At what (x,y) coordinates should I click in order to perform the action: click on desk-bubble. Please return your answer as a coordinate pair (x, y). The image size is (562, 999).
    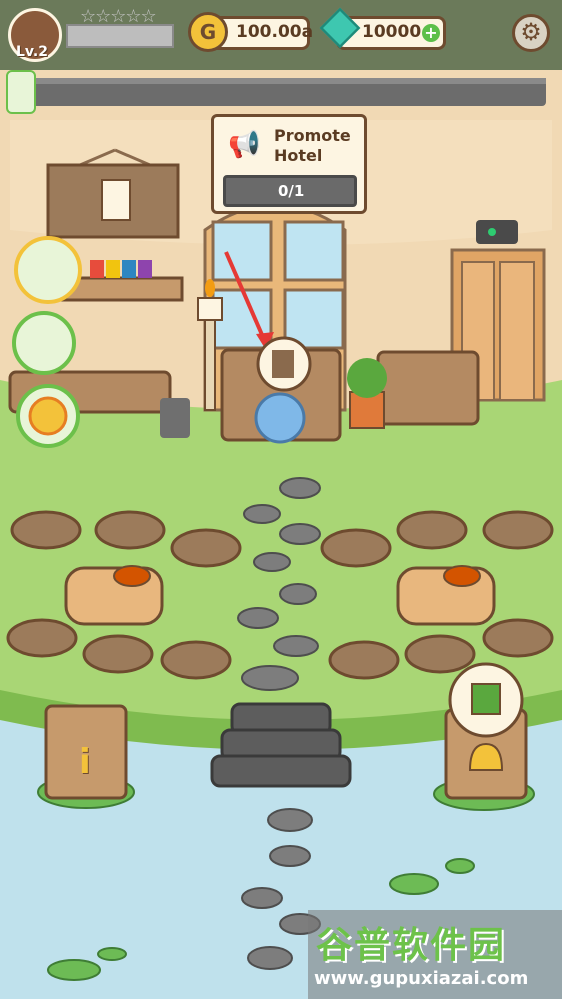
    Looking at the image, I should click on (284, 364).